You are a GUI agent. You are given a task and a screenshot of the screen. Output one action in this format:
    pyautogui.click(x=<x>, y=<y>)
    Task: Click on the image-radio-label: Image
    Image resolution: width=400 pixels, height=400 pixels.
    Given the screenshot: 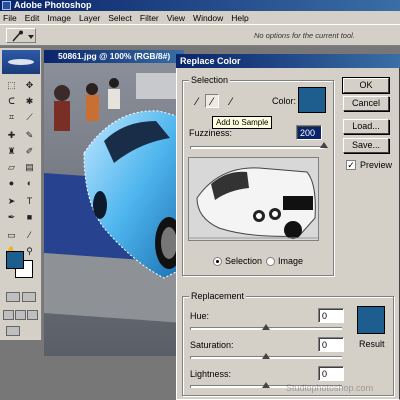 What is the action you would take?
    pyautogui.click(x=291, y=261)
    